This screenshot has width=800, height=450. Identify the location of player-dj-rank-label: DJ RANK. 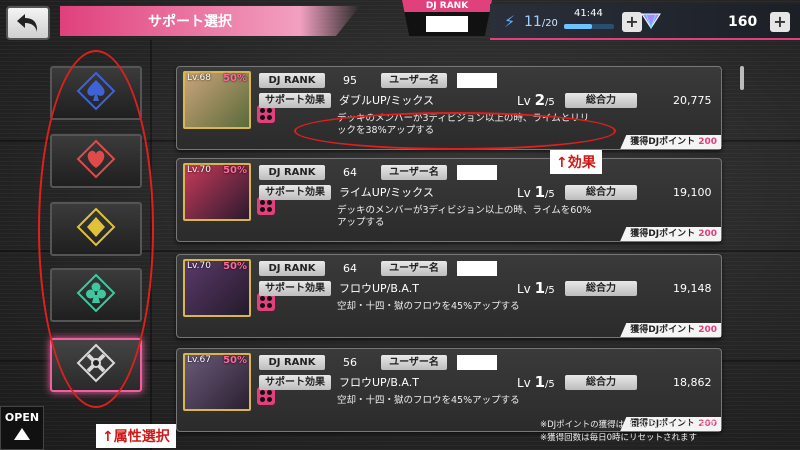
(447, 6).